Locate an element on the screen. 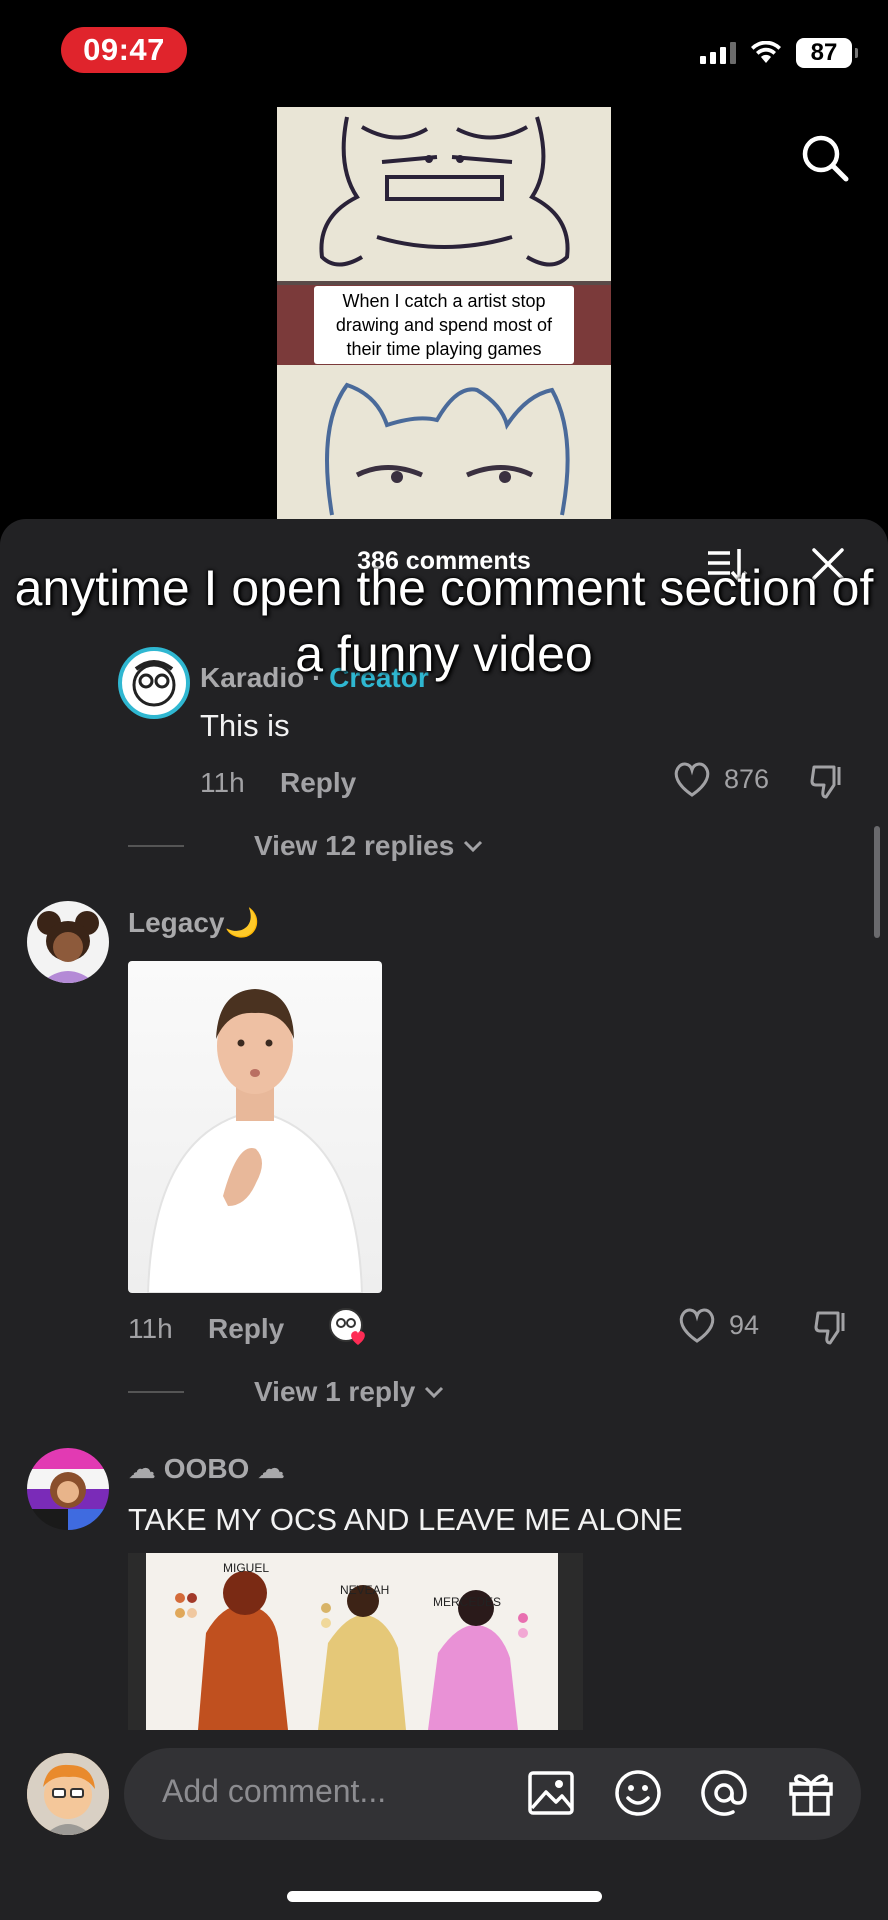  view-replies-button: View 12 replies is located at coordinates (306, 846).